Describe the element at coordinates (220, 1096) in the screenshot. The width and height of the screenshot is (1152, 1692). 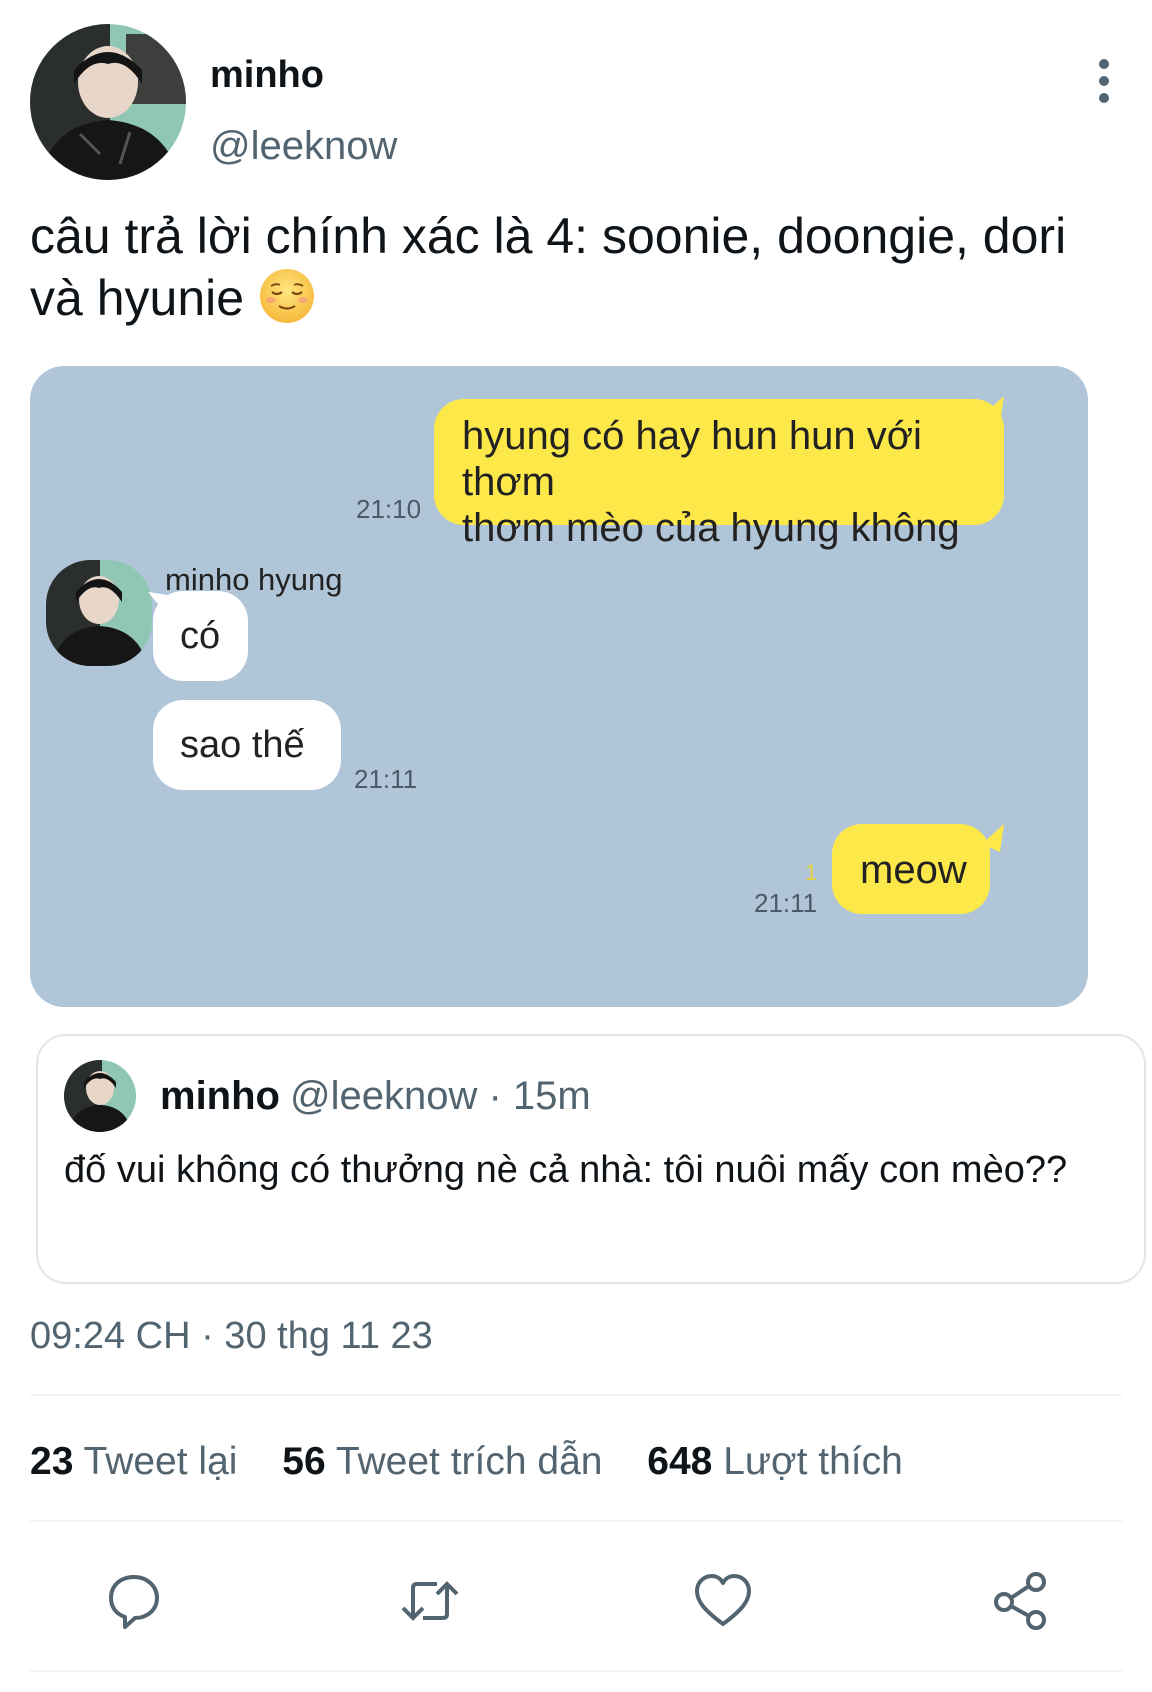
I see `quoted-author-name: minho` at that location.